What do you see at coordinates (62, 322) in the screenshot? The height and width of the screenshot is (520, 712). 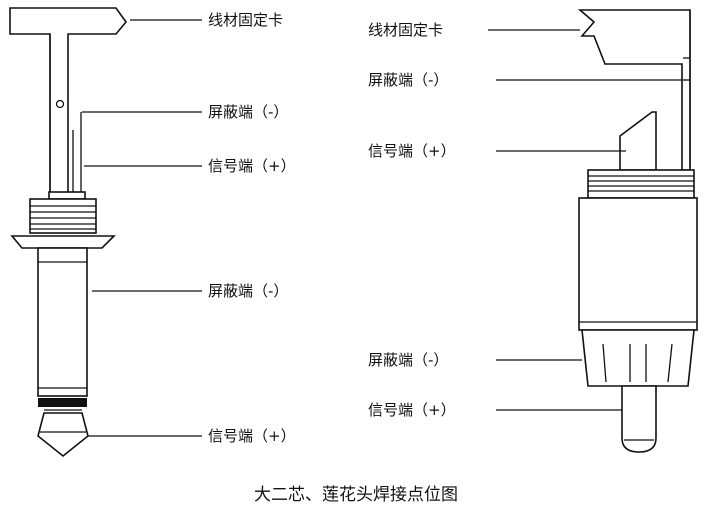 I see `left-sleeve` at bounding box center [62, 322].